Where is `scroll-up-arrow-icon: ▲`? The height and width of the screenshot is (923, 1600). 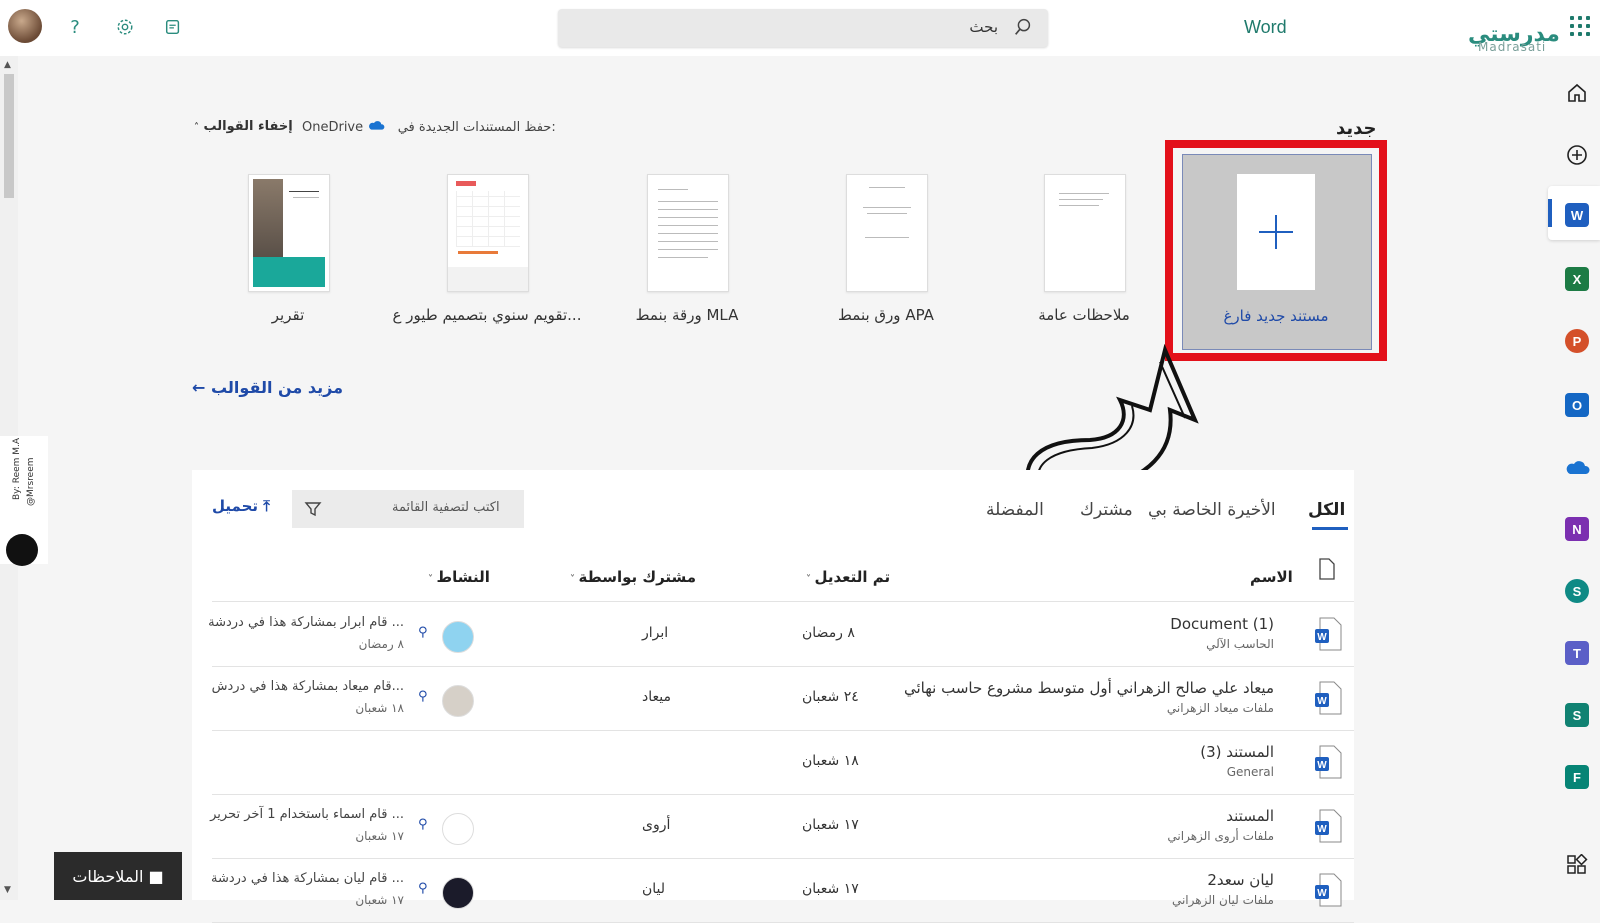 scroll-up-arrow-icon: ▲ is located at coordinates (7, 65).